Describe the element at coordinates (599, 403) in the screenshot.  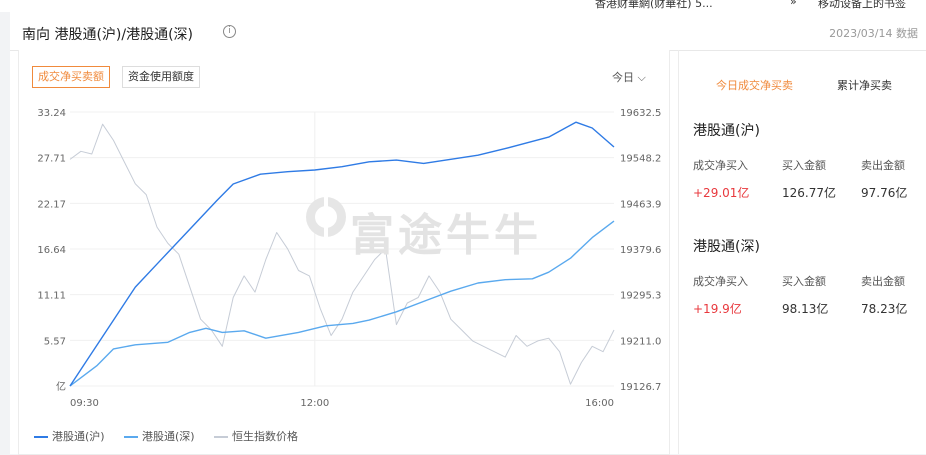
I see `x-axis-tick: 16:00` at that location.